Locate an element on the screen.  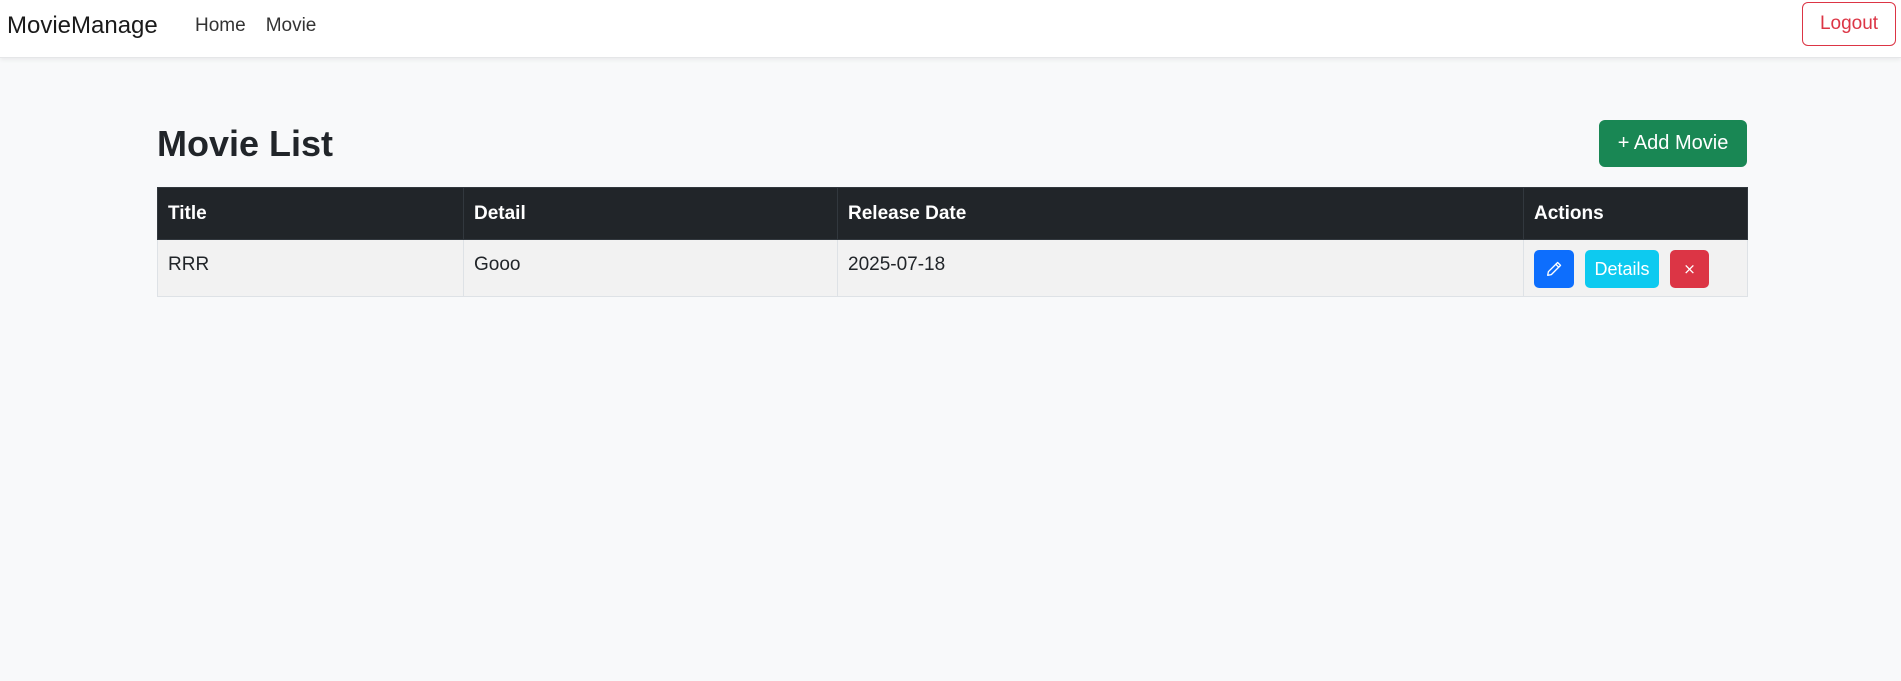
movie-release-date: 2025-07-18 is located at coordinates (897, 264).